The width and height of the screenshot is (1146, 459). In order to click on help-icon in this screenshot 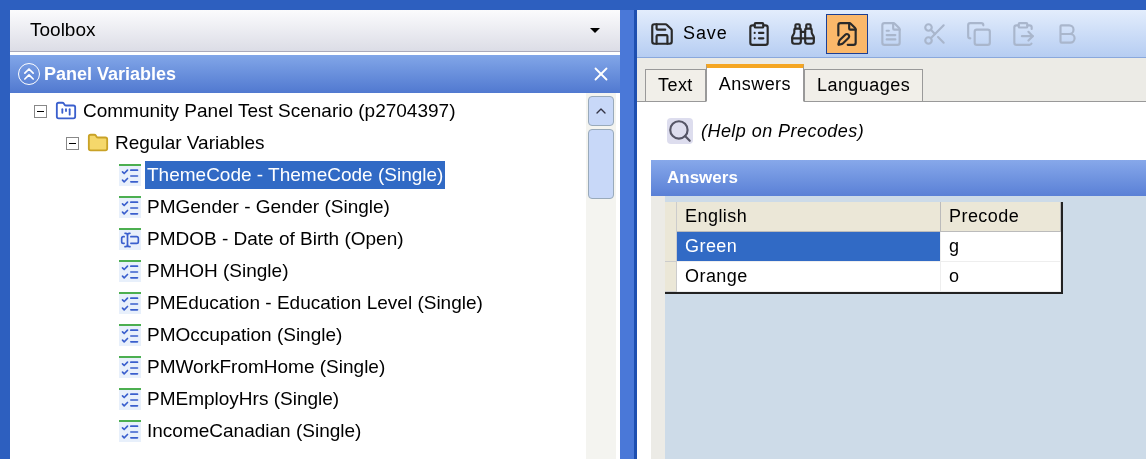, I will do `click(680, 131)`.